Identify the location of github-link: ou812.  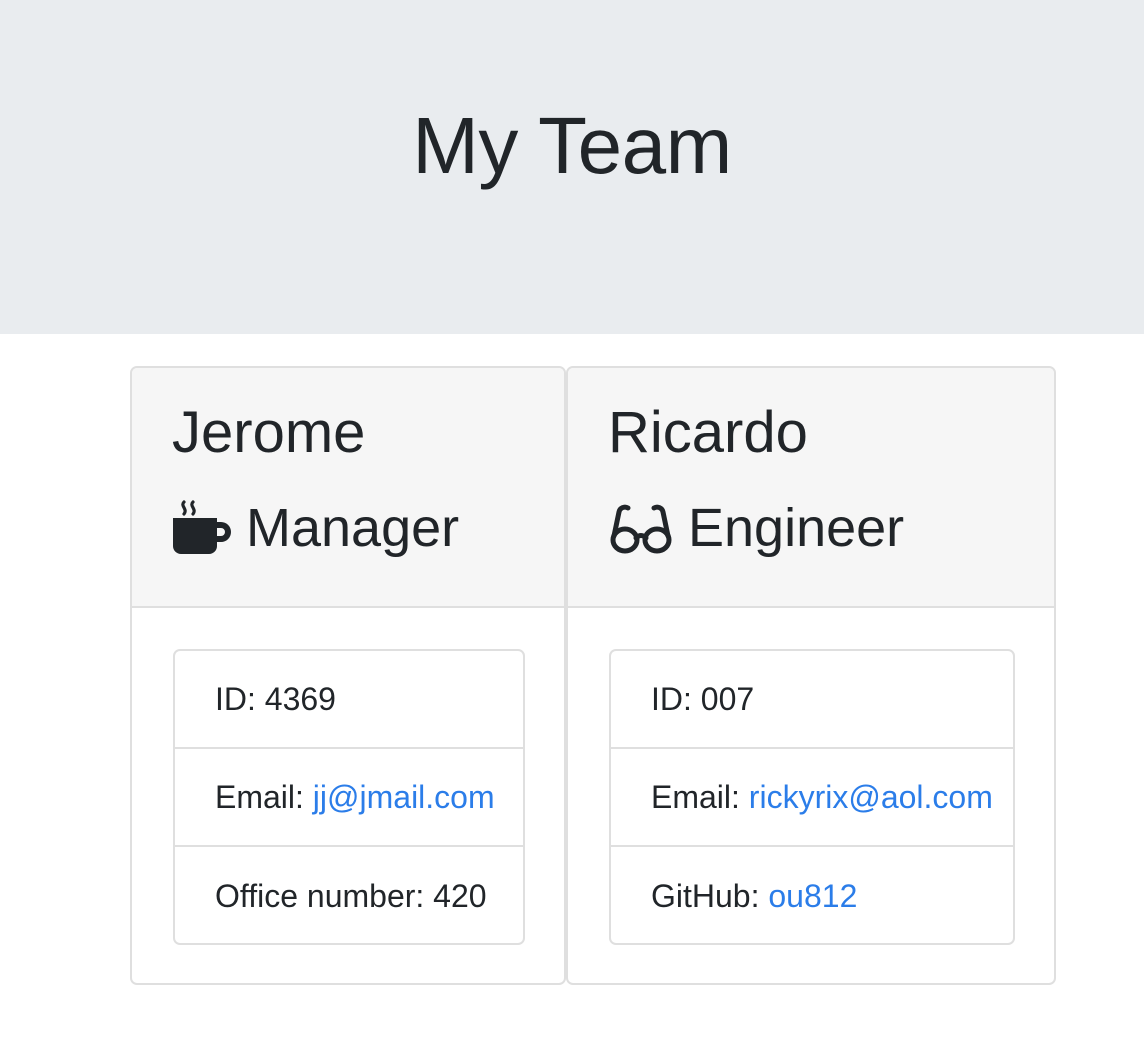
(812, 896).